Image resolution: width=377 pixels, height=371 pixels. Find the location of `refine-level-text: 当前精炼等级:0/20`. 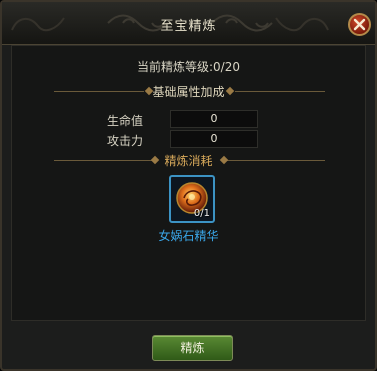

refine-level-text: 当前精炼等级:0/20 is located at coordinates (188, 67).